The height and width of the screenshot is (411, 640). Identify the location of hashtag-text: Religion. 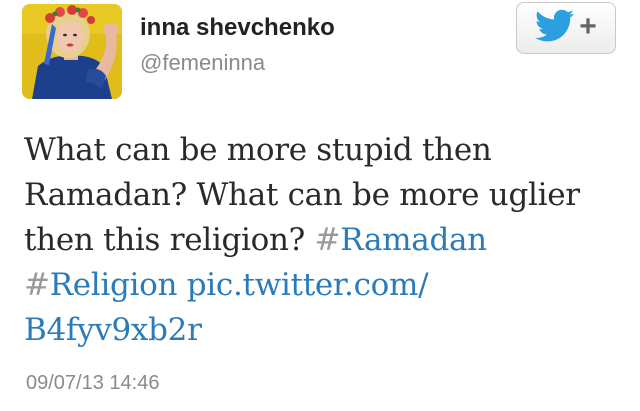
(113, 285).